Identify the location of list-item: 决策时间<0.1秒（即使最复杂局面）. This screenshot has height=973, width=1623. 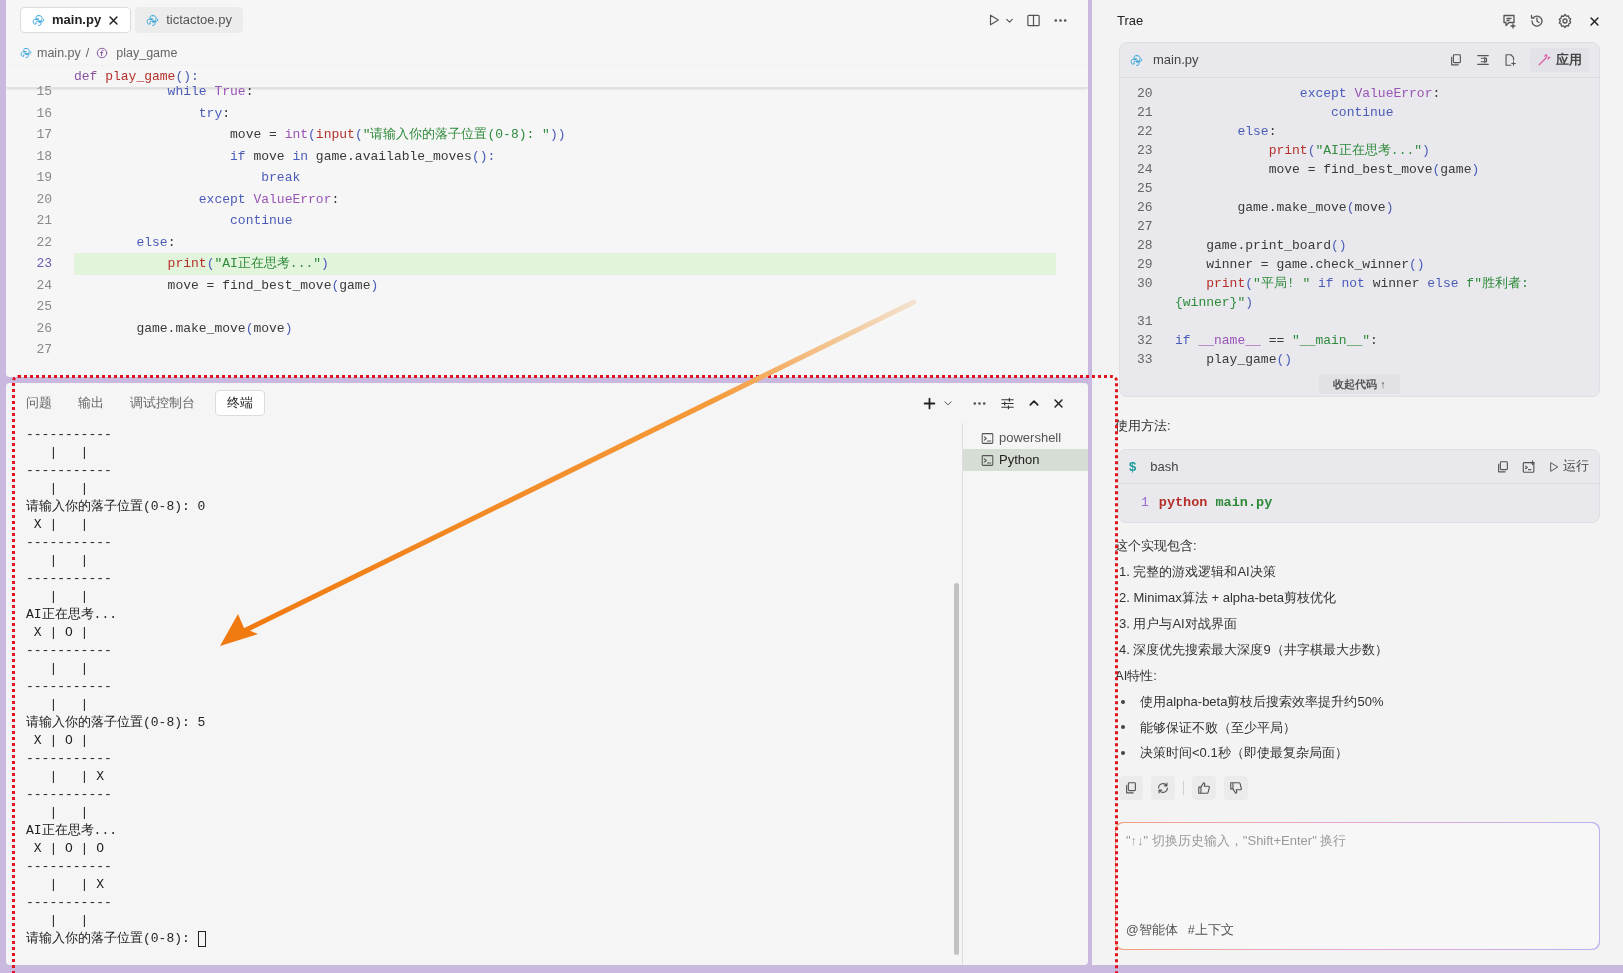
(1244, 753).